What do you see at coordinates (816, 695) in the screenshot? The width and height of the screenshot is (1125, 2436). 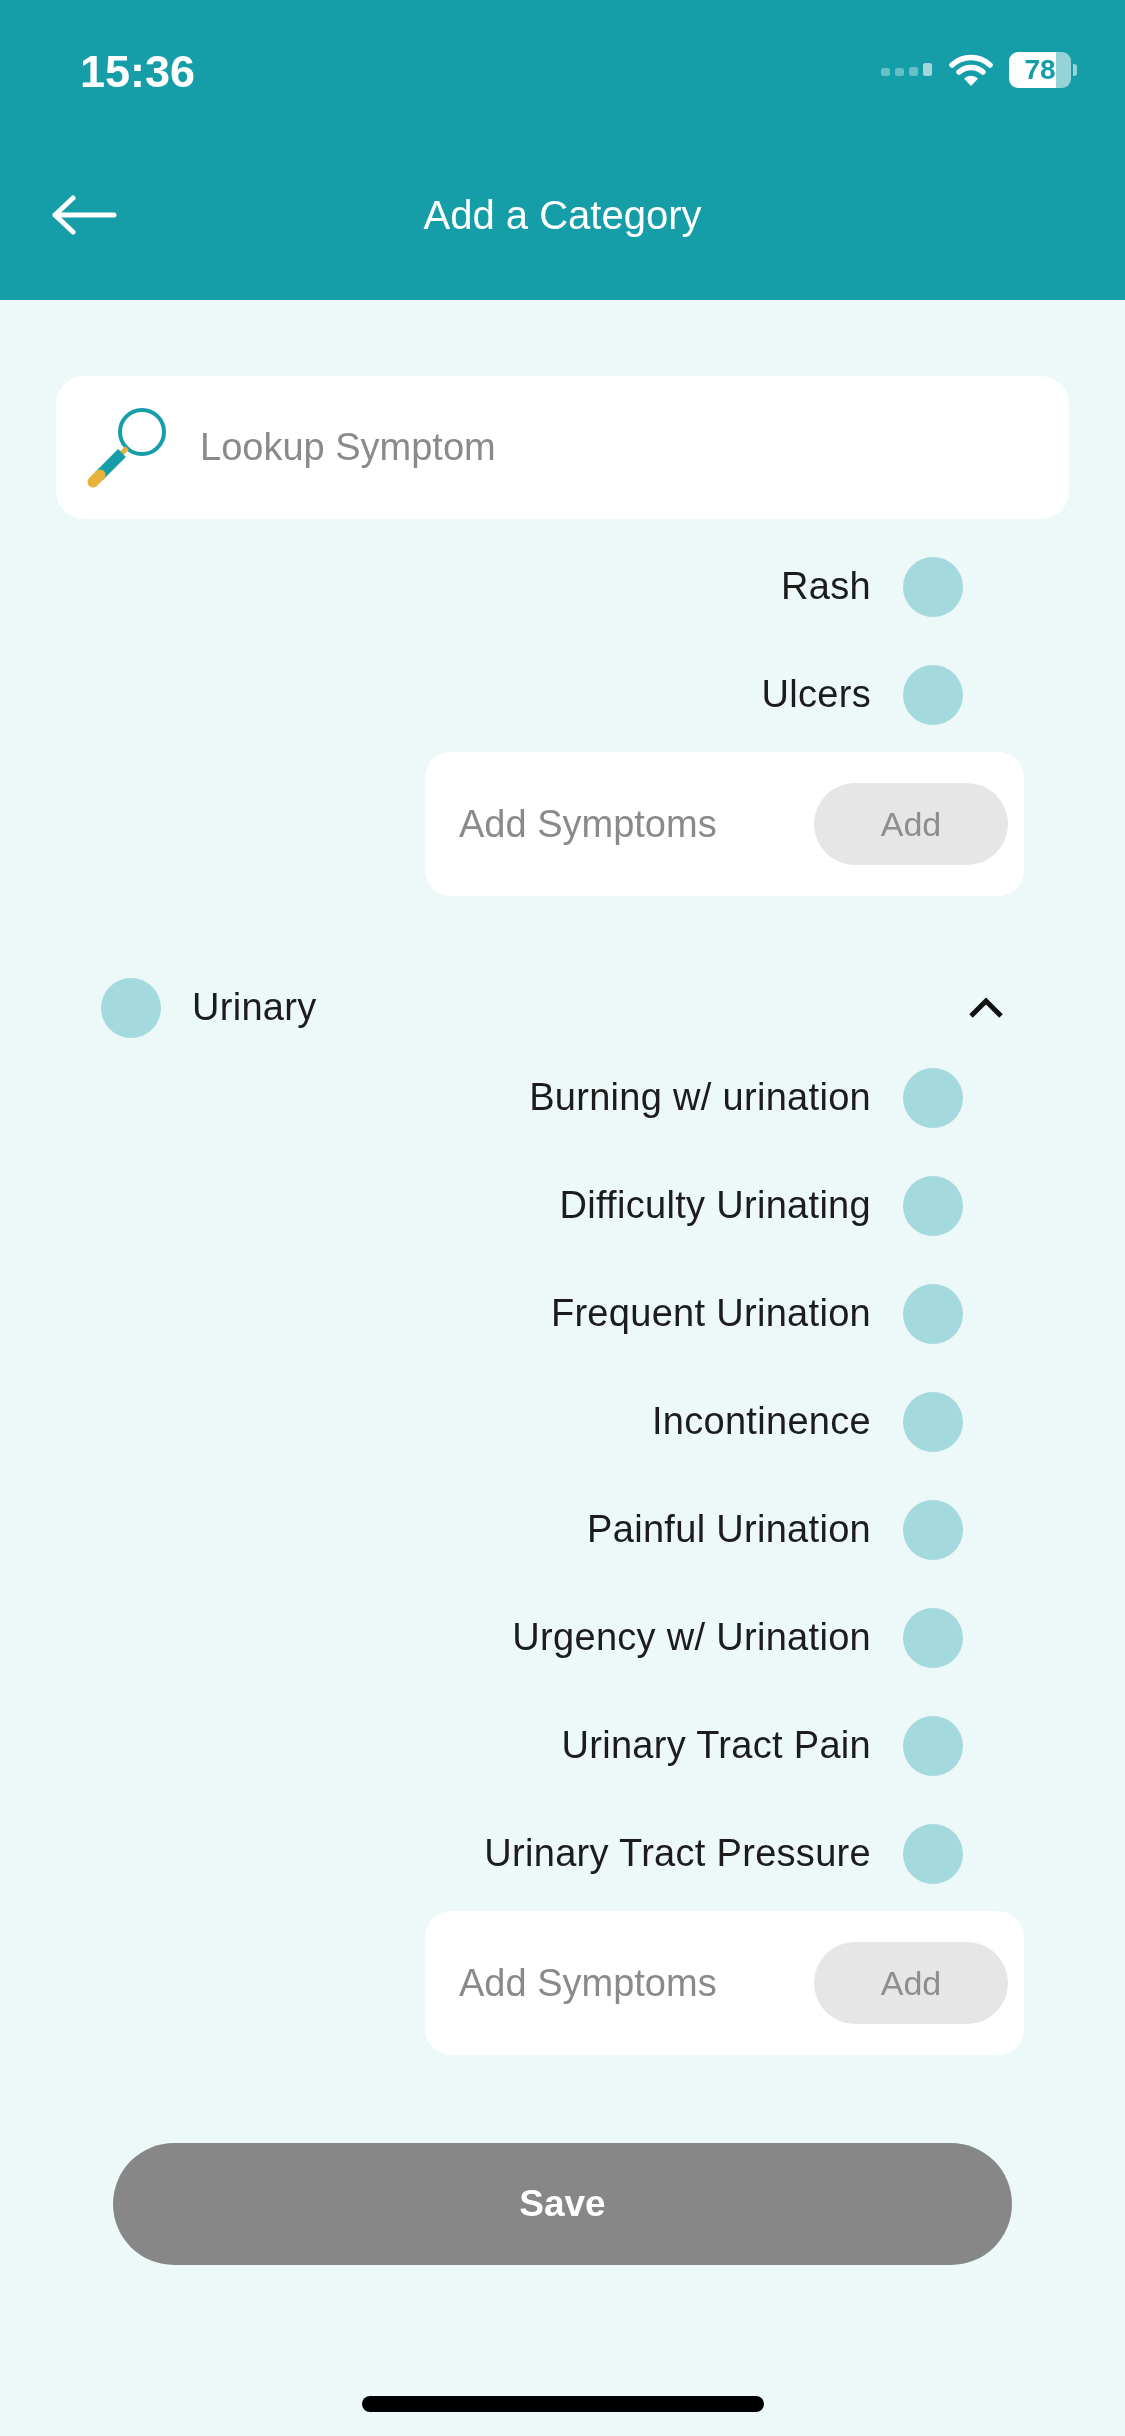 I see `symptom-label: Ulcers` at bounding box center [816, 695].